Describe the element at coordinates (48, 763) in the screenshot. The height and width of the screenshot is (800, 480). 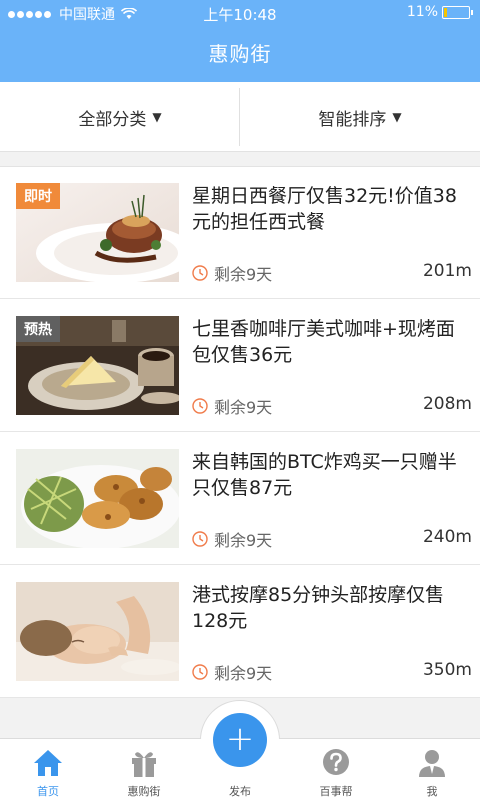
I see `home-icon` at that location.